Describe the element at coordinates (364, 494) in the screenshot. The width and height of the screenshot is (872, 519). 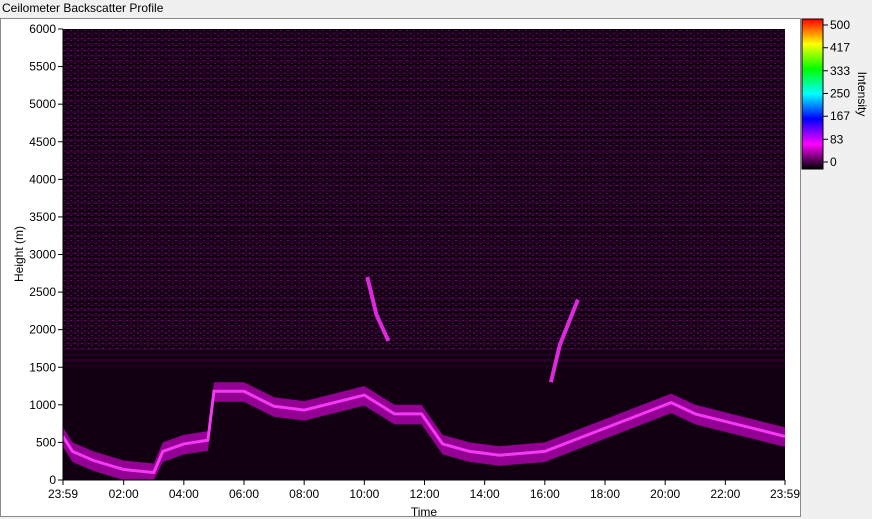
I see `x-tick-label: 10:00` at that location.